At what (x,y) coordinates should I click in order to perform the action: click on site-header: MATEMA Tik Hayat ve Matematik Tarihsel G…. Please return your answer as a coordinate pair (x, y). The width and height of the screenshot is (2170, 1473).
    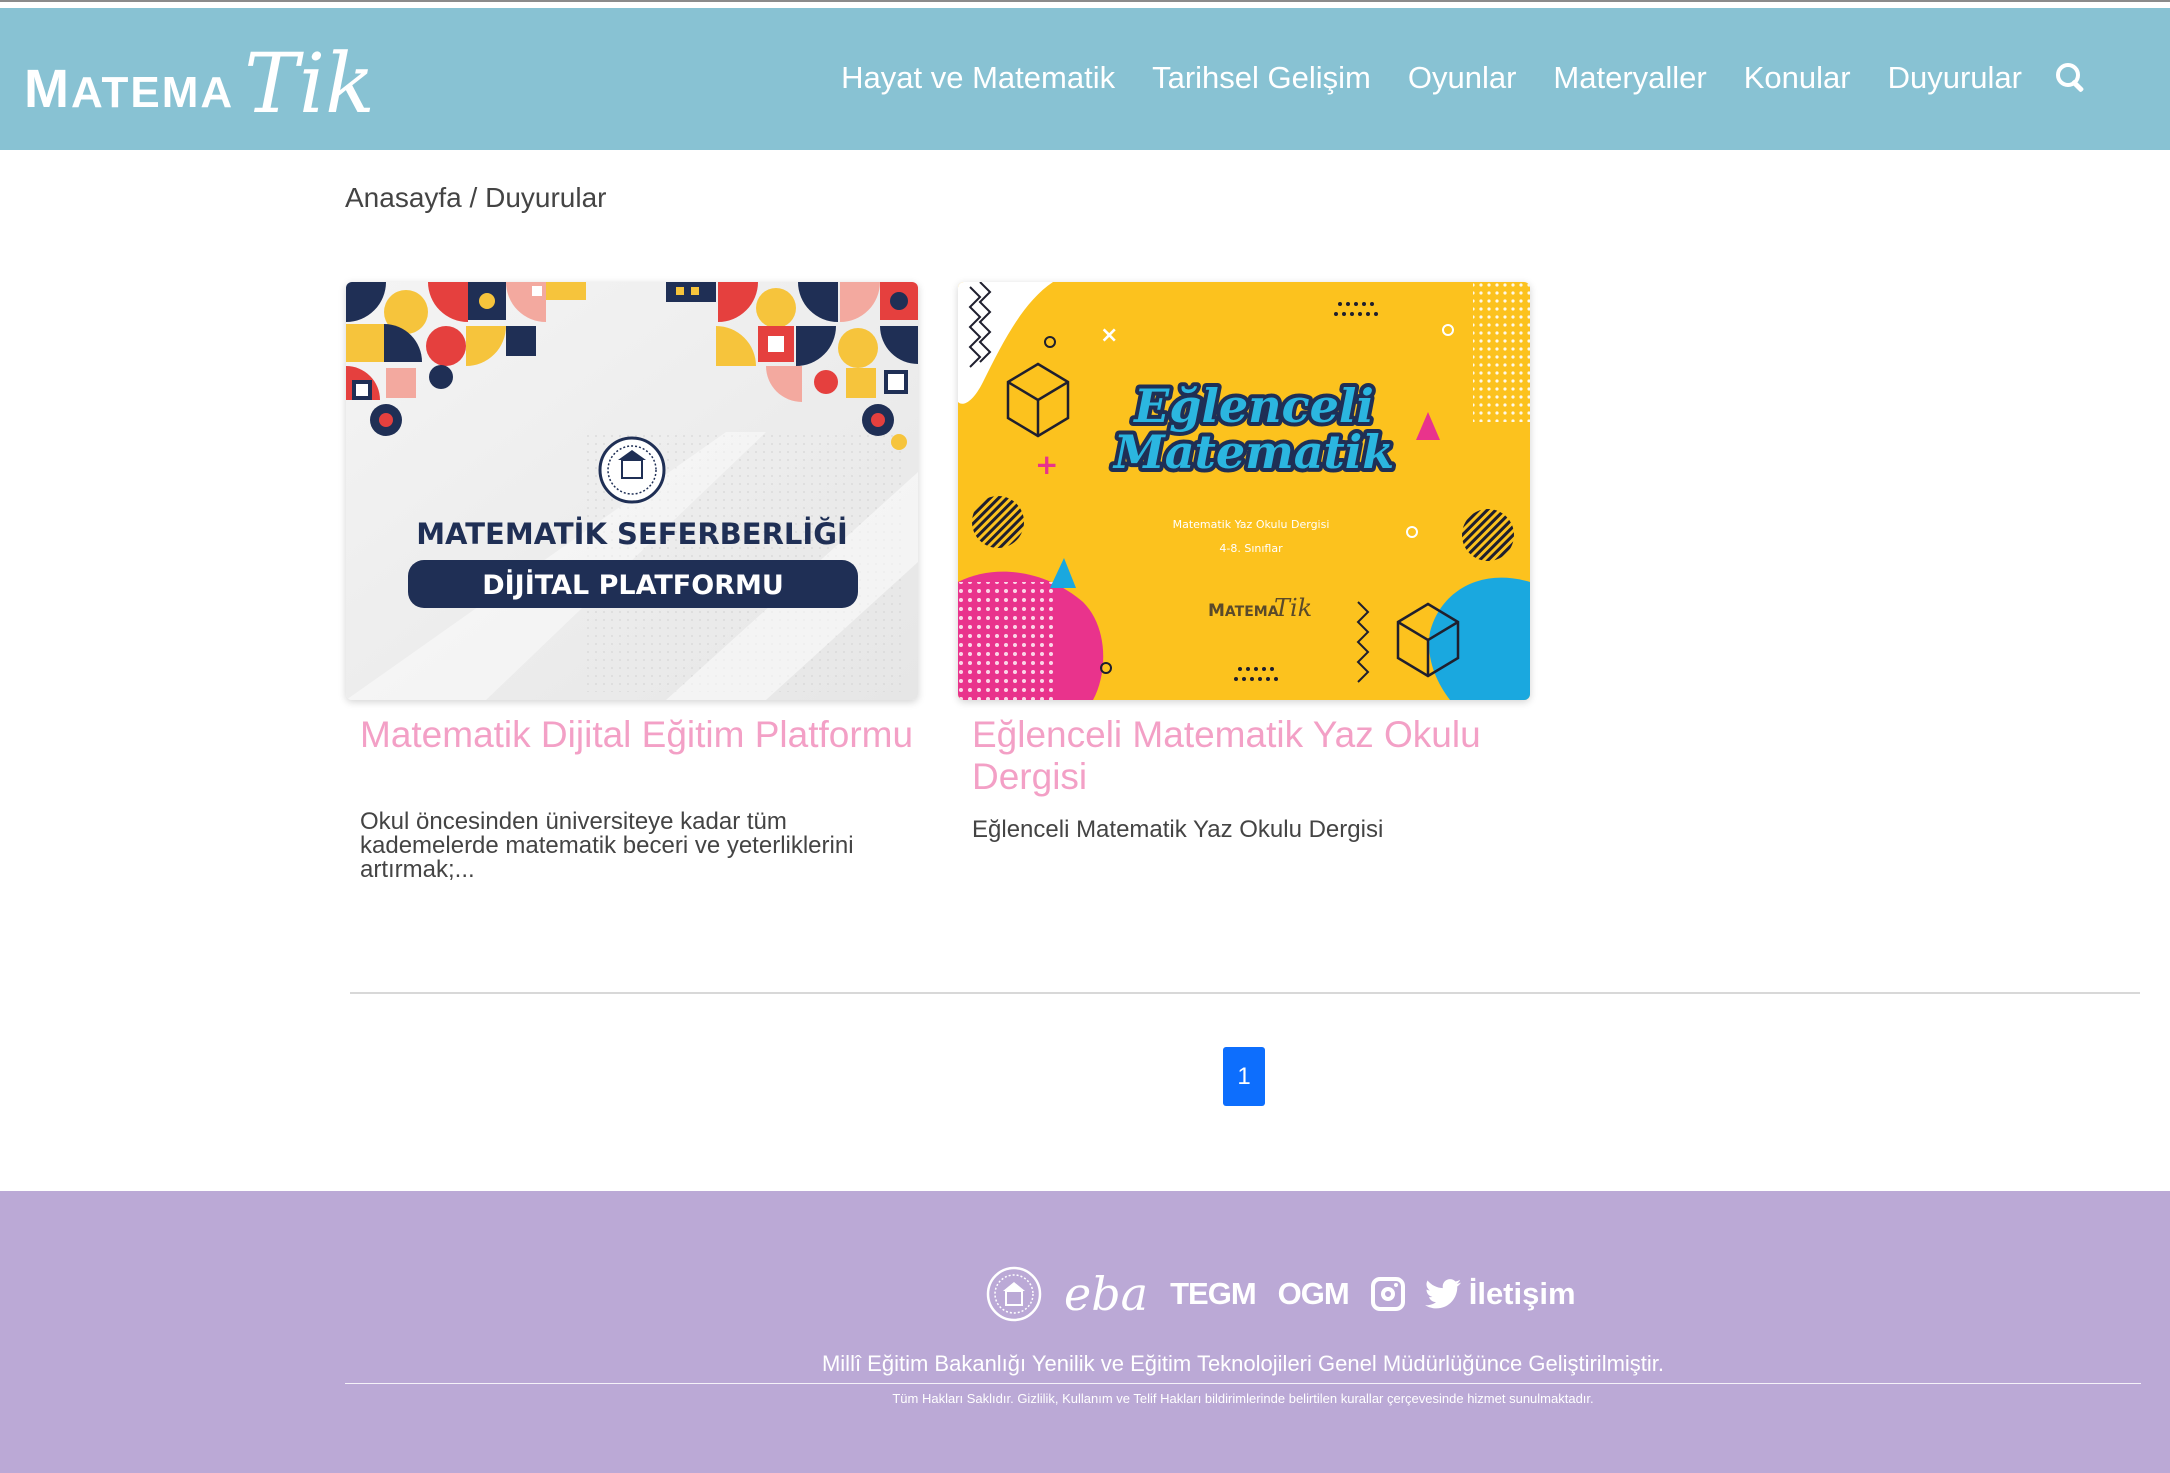
    Looking at the image, I should click on (1085, 79).